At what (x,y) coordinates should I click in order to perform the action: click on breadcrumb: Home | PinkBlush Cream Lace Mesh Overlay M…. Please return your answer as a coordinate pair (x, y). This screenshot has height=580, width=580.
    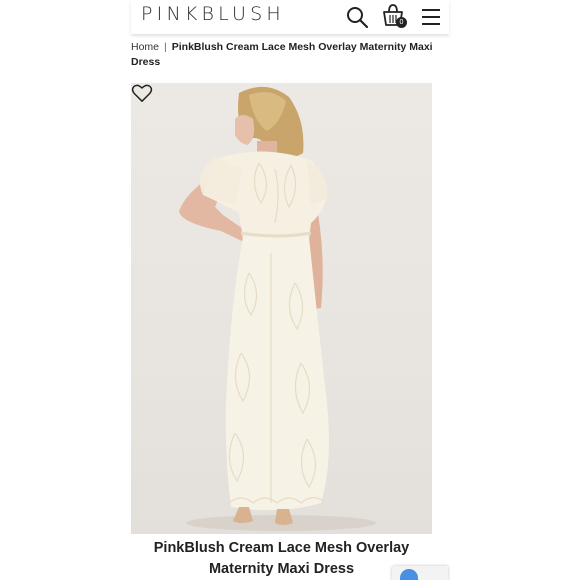
    Looking at the image, I should click on (286, 55).